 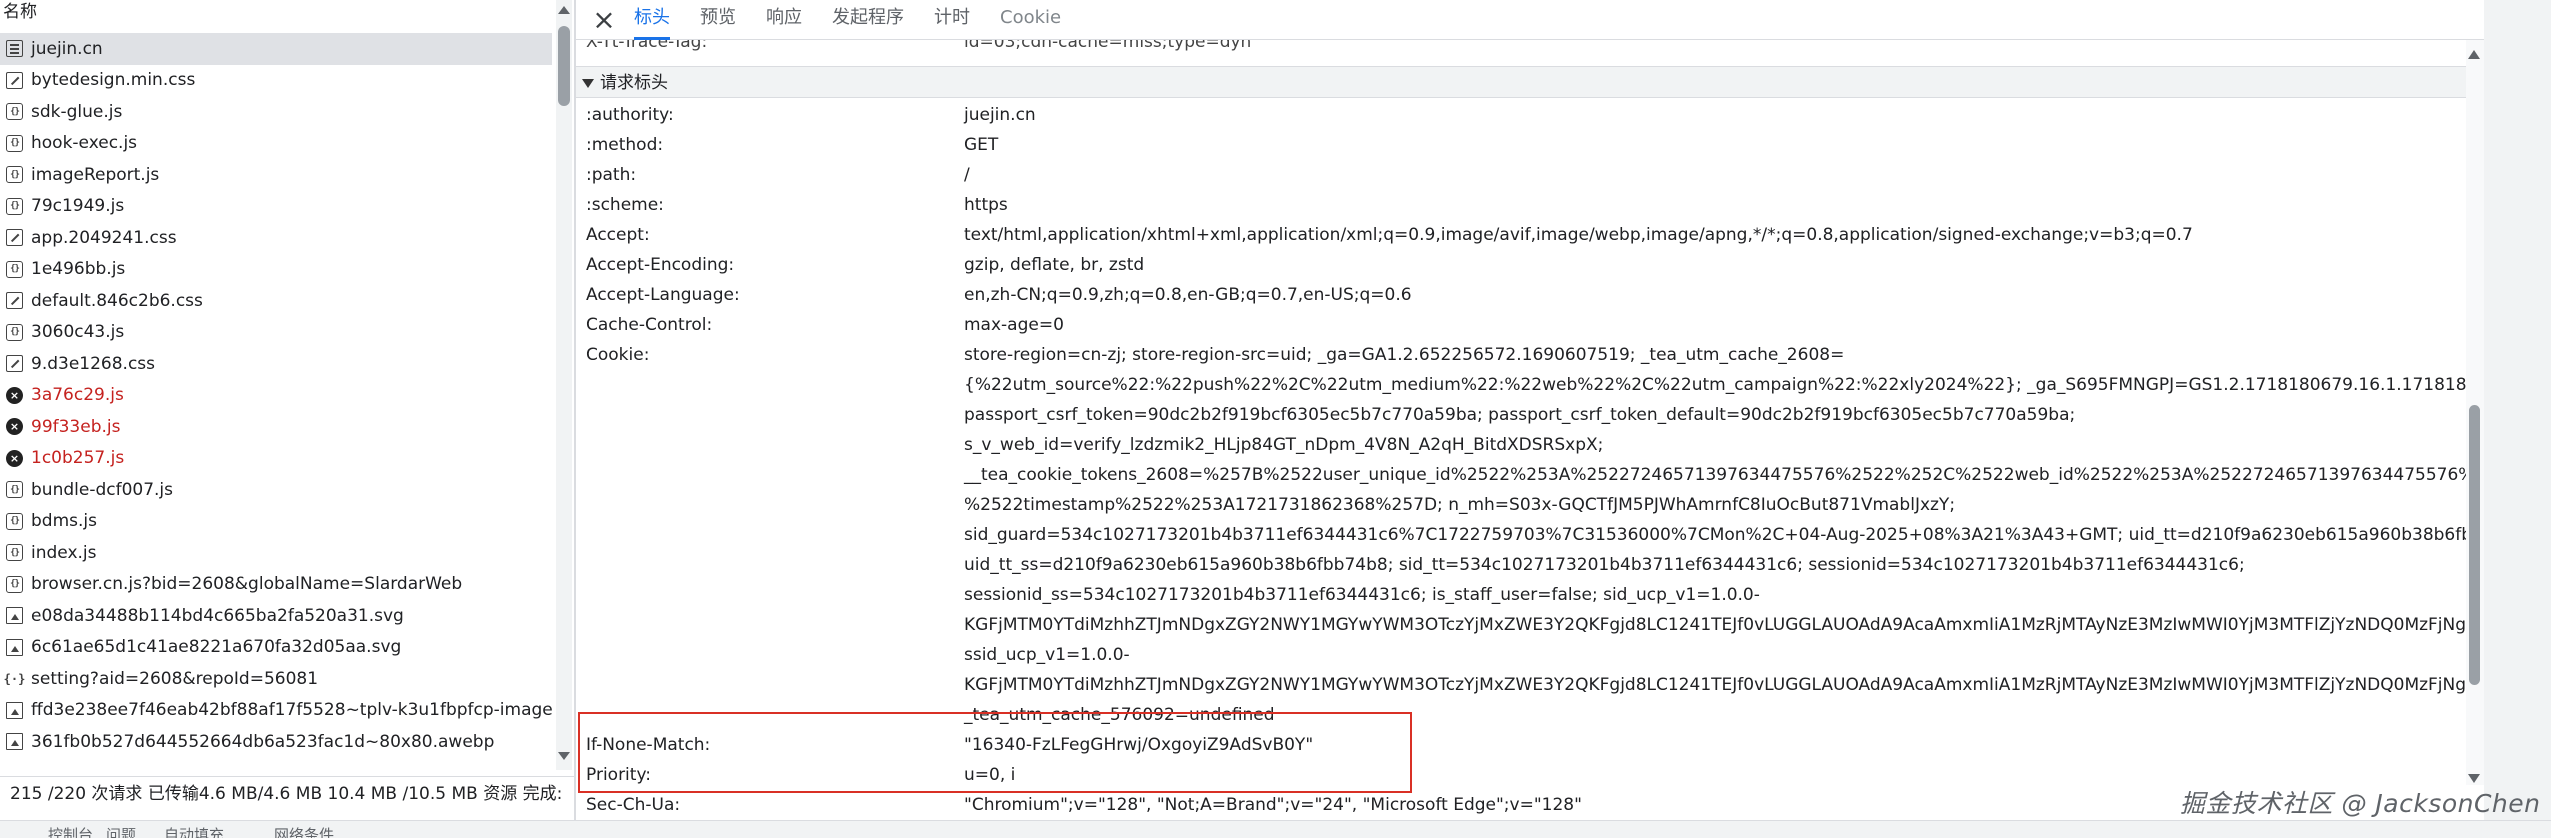 What do you see at coordinates (276, 301) in the screenshot?
I see `request-row: default.846c2b6.css` at bounding box center [276, 301].